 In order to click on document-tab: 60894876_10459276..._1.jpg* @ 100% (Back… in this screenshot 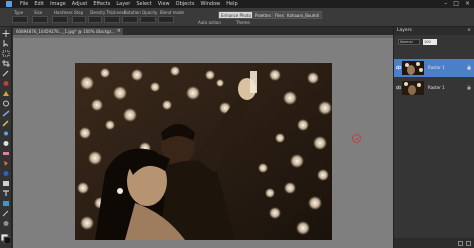, I will do `click(68, 31)`.